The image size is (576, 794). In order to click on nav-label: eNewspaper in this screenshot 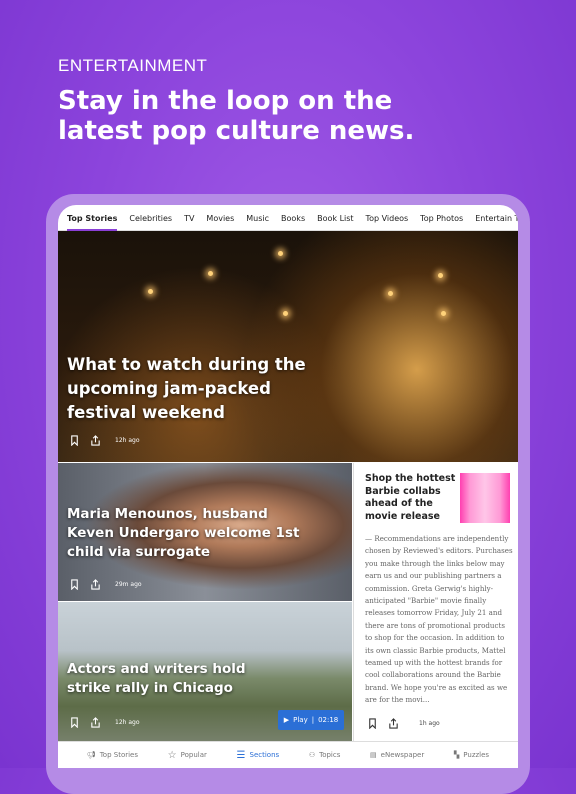, I will do `click(402, 755)`.